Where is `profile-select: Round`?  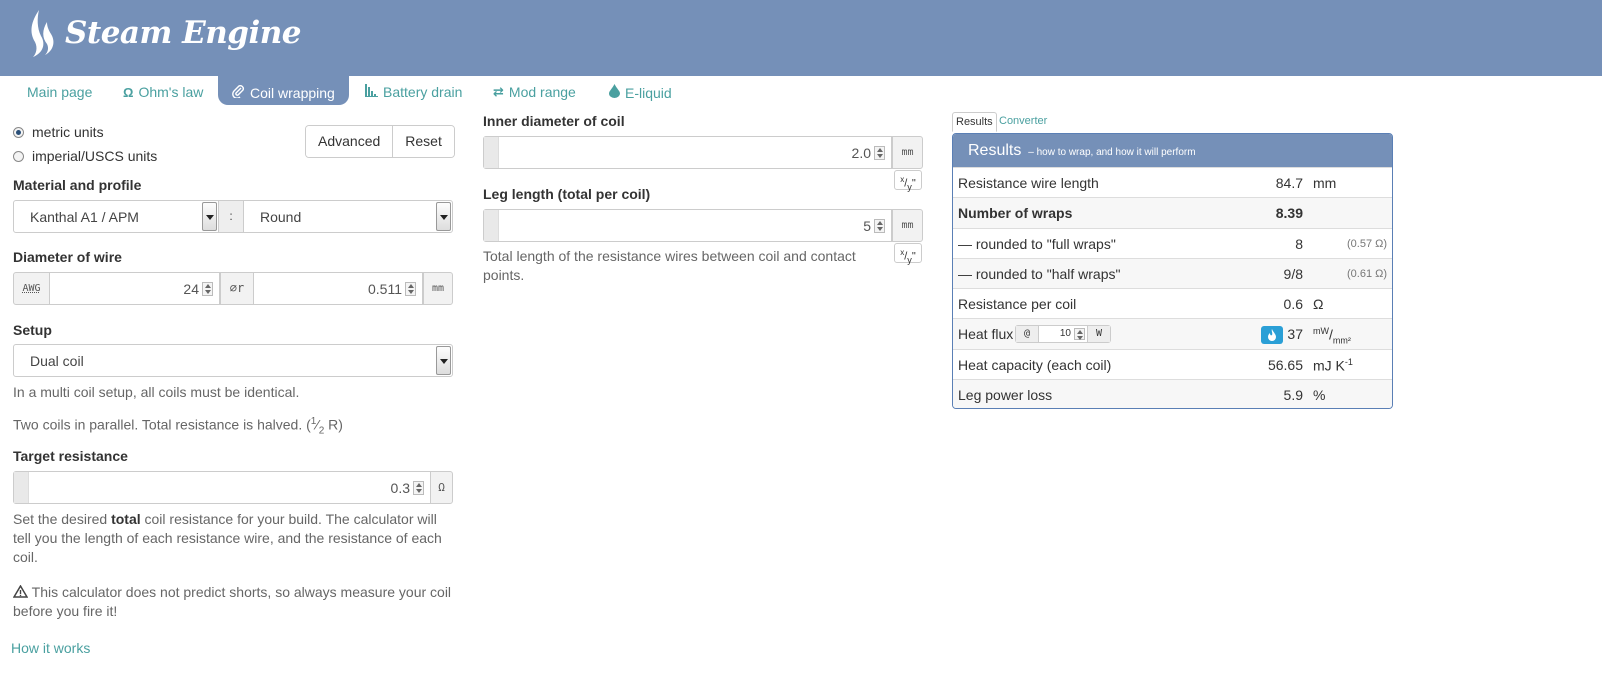
profile-select: Round is located at coordinates (348, 216).